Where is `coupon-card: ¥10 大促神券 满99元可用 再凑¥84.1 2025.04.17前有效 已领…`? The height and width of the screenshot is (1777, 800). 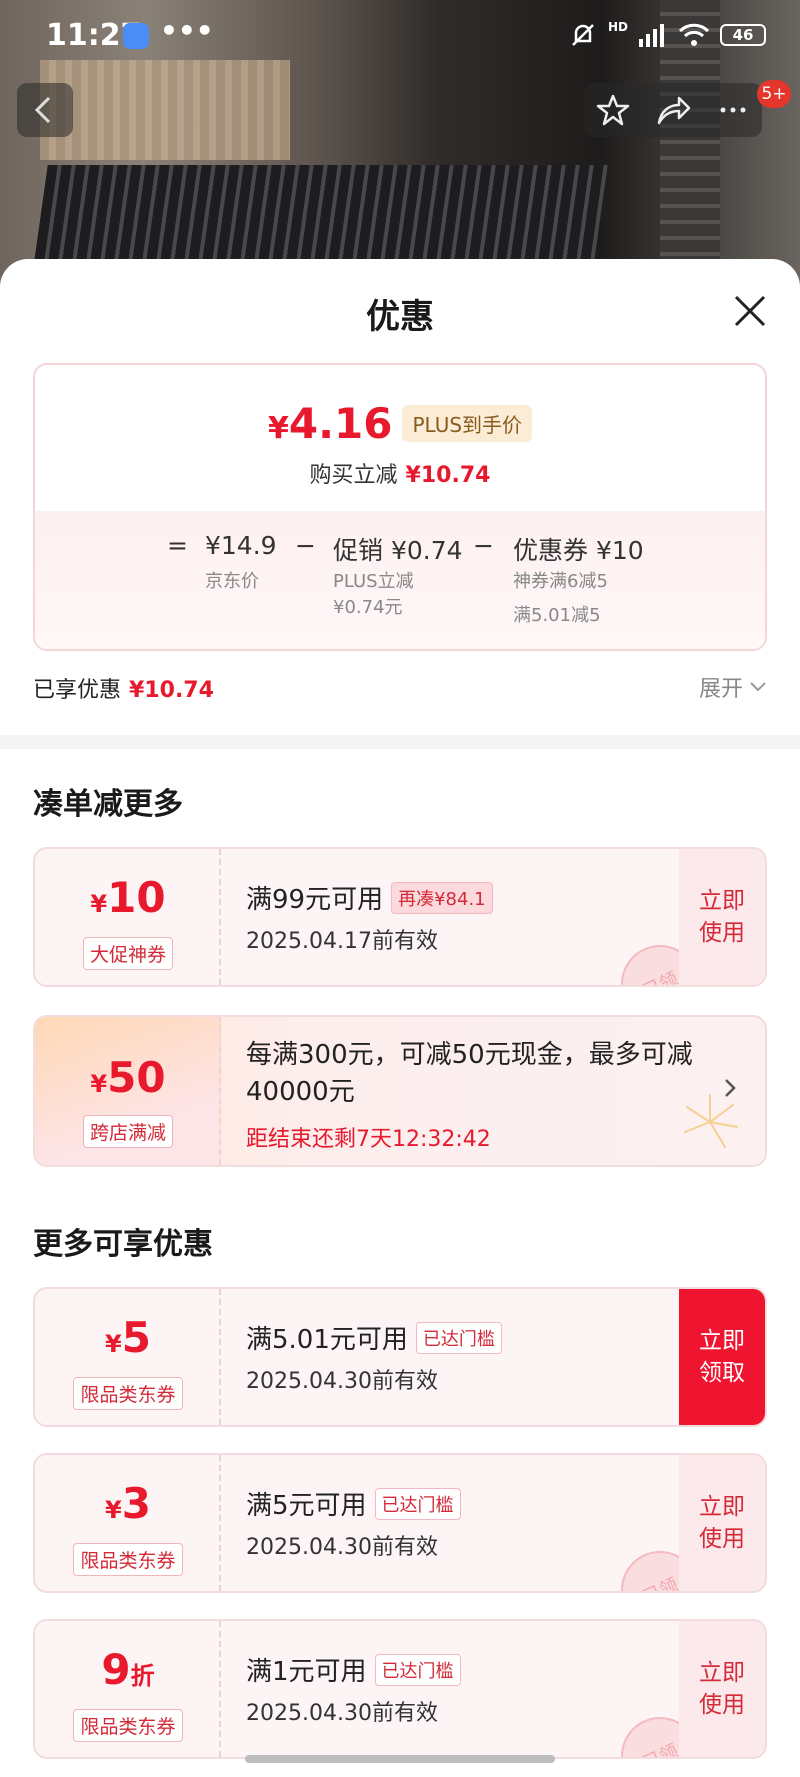
coupon-card: ¥10 大促神券 满99元可用 再凑¥84.1 2025.04.17前有效 已领… is located at coordinates (400, 917).